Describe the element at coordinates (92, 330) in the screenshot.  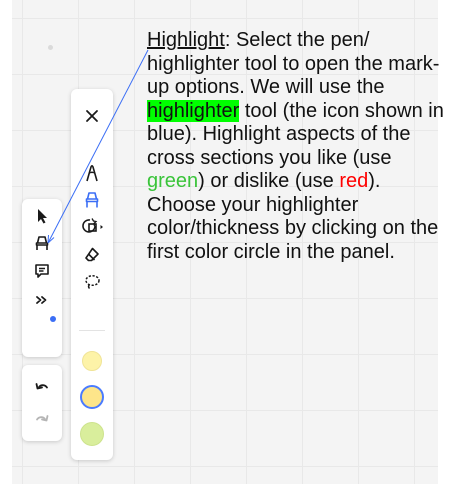
I see `panel-divider` at that location.